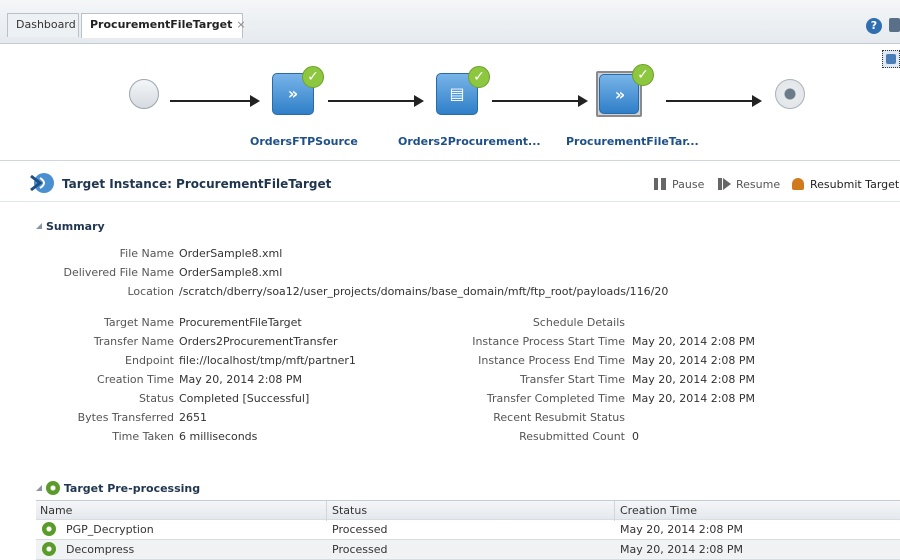 This screenshot has width=900, height=560. What do you see at coordinates (548, 341) in the screenshot?
I see `field-label: Instance Process Start Time` at bounding box center [548, 341].